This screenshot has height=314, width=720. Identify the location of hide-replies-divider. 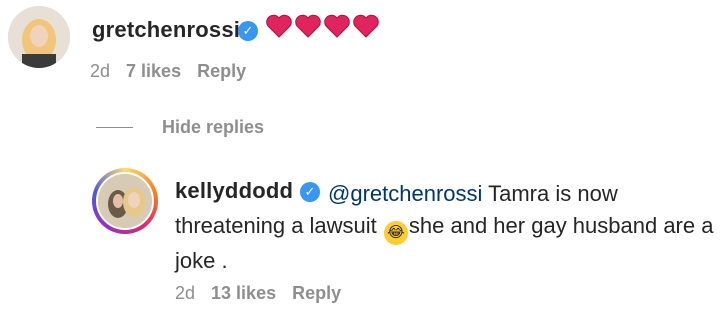
(114, 127).